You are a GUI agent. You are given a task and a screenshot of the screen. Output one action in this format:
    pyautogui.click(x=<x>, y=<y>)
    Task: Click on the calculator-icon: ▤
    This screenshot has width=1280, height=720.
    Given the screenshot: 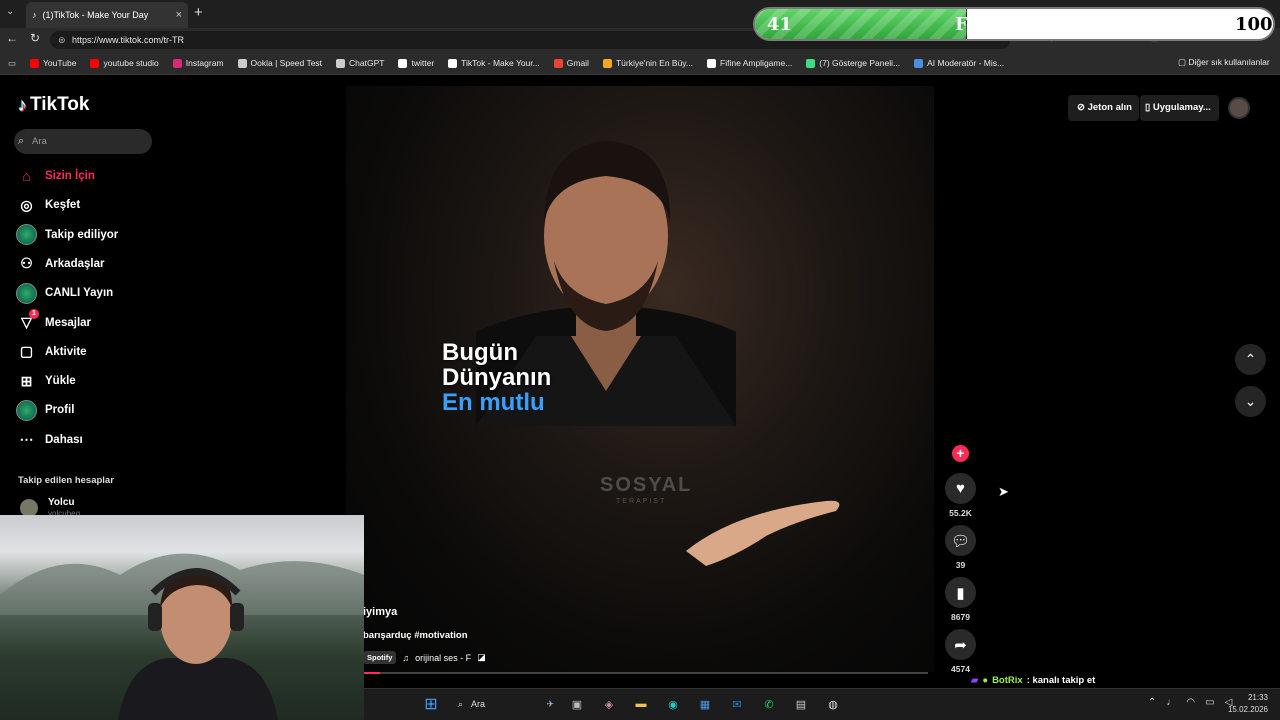 What is the action you would take?
    pyautogui.click(x=801, y=704)
    